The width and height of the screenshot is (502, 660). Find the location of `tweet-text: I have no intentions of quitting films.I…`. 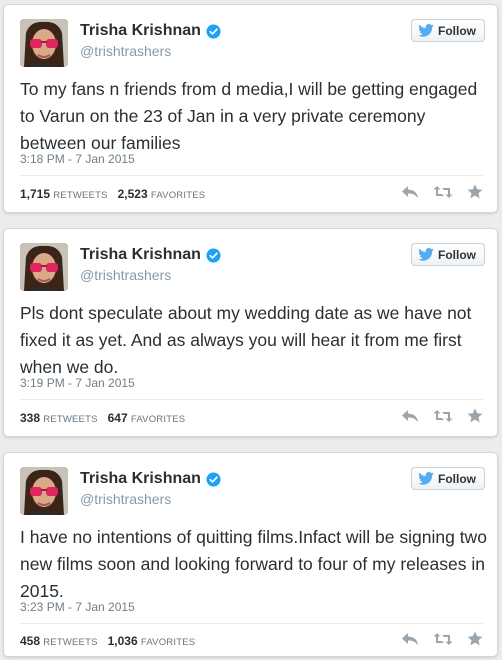

tweet-text: I have no intentions of quitting films.I… is located at coordinates (253, 564).